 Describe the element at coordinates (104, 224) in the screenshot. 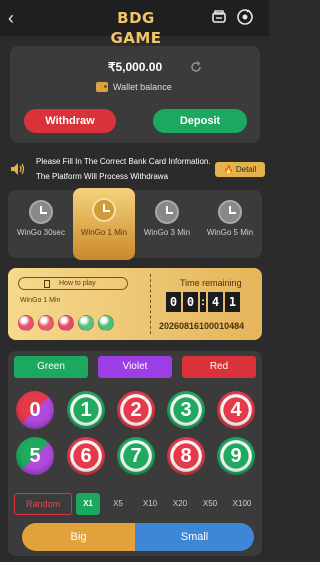

I see `tab-wingo-1min: WinGo 1 Min` at that location.